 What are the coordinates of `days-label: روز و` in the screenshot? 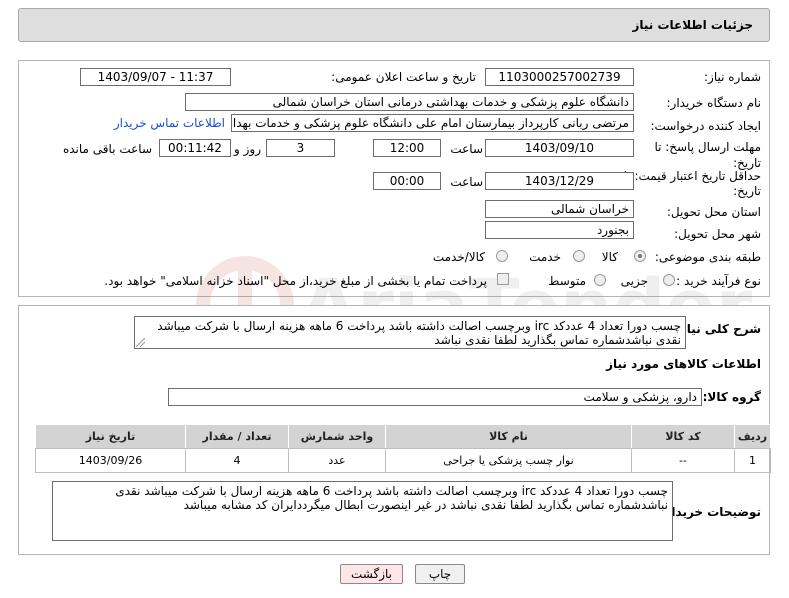 It's located at (247, 149).